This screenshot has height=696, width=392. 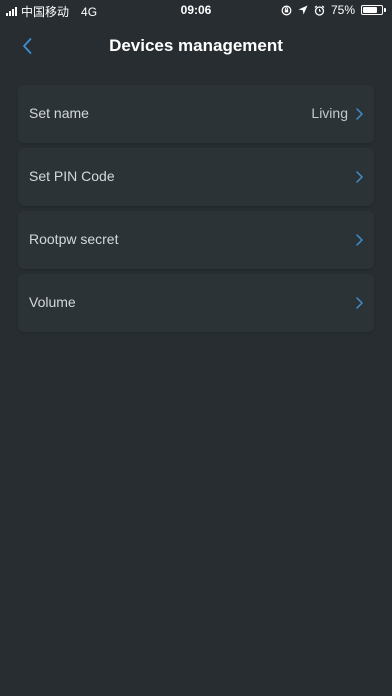 I want to click on setting-label: Set name, so click(x=59, y=113).